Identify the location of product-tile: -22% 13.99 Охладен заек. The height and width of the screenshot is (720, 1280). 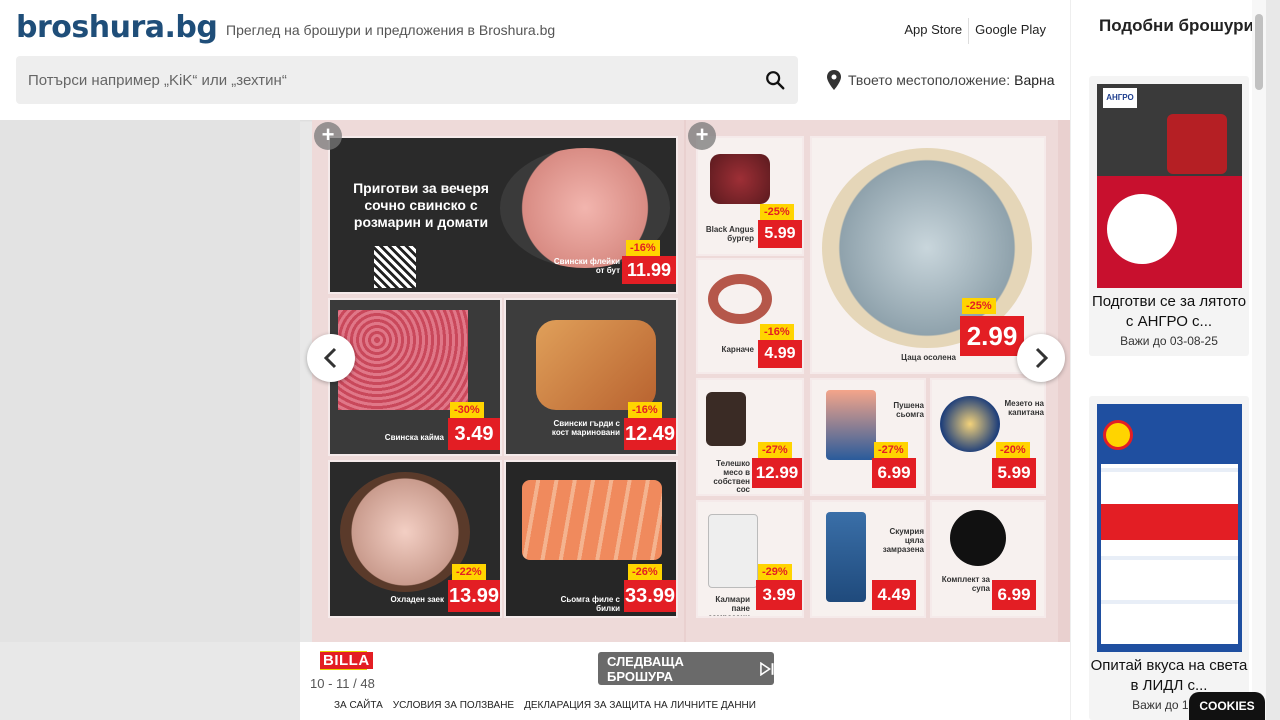
(415, 539).